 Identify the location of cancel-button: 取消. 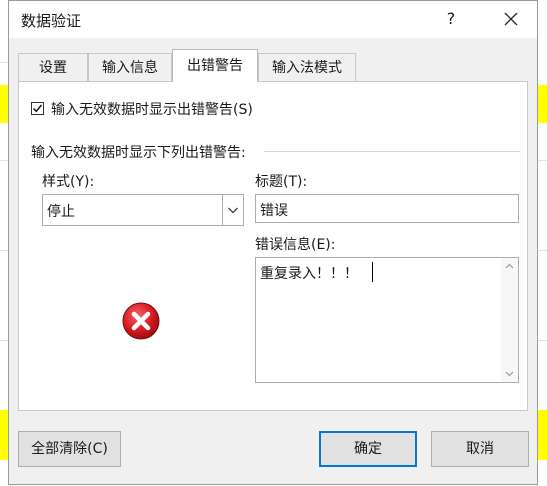
(480, 449).